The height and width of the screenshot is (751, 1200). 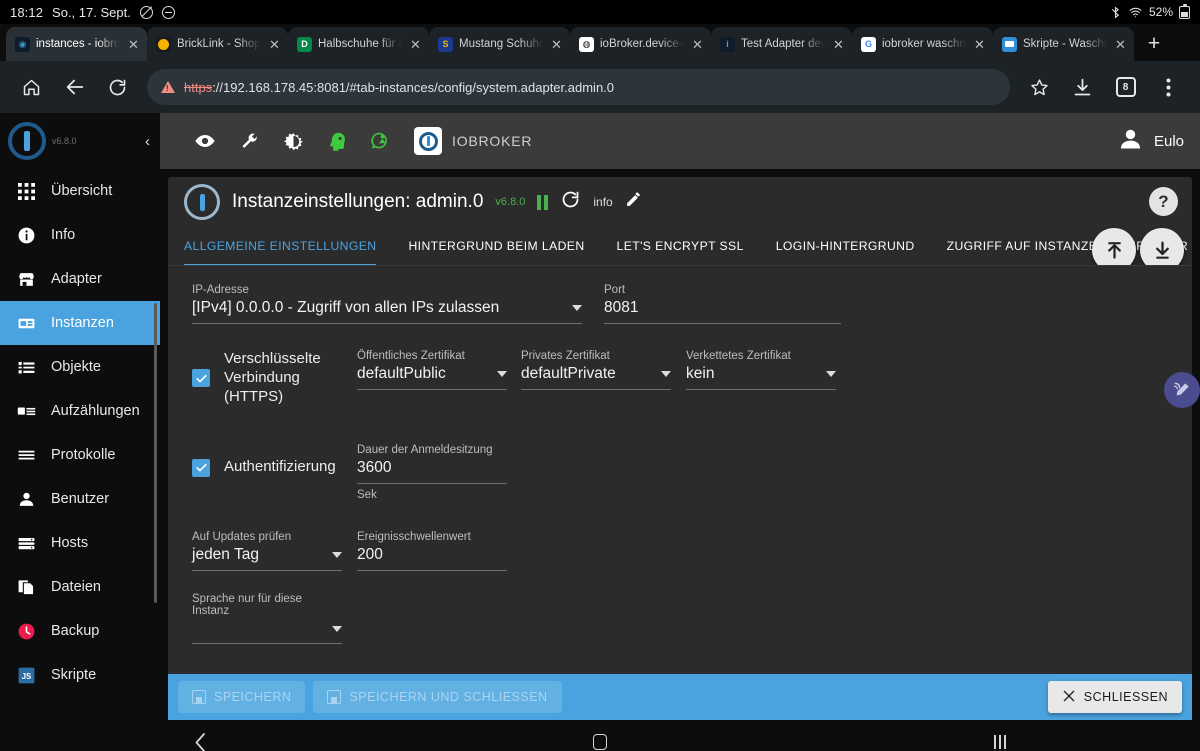 I want to click on save-and-close-button: SPEICHERN UND SCHLIESSEN, so click(x=437, y=697).